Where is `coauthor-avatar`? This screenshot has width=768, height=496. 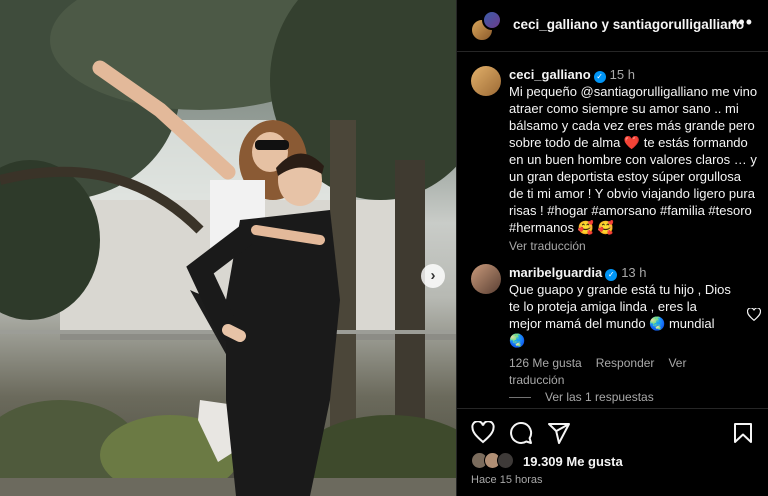
coauthor-avatar is located at coordinates (492, 20).